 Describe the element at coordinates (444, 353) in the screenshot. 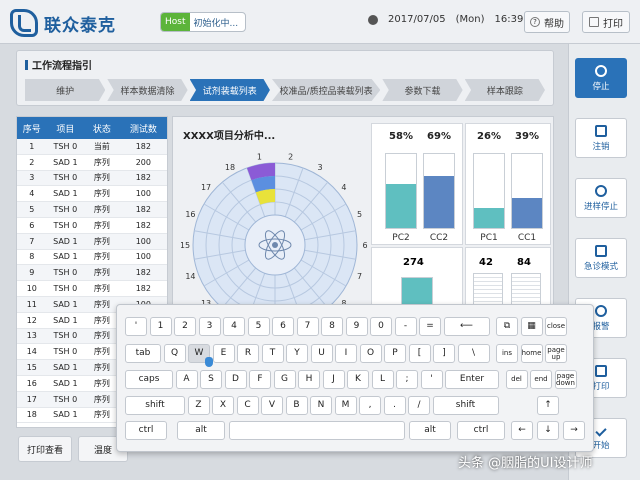

I see `key-: ]` at that location.